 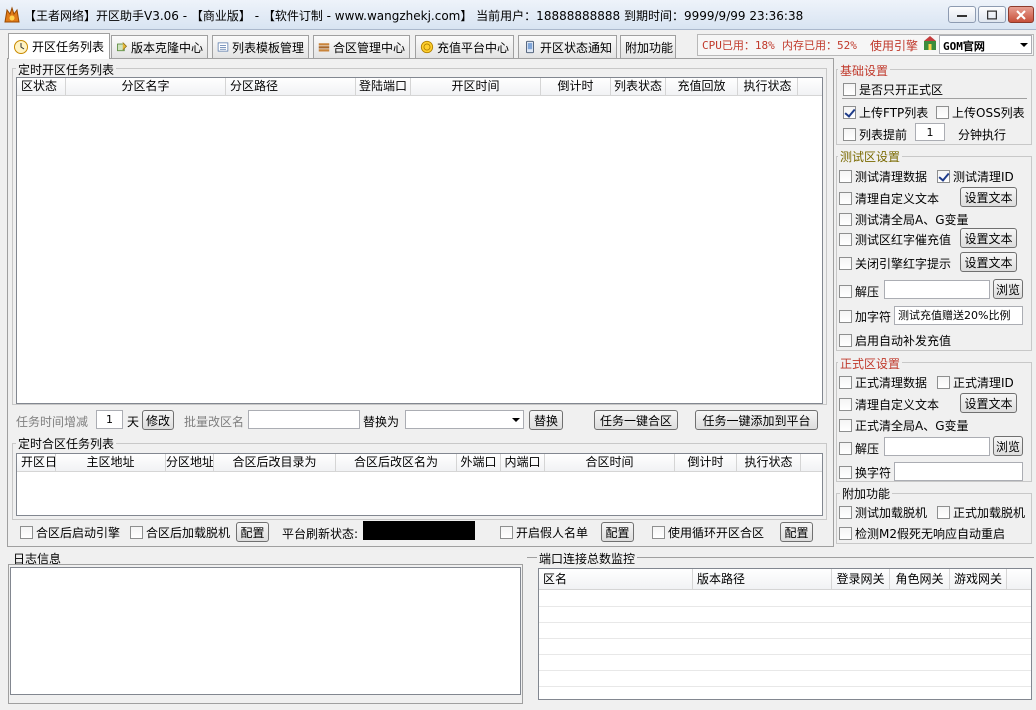 What do you see at coordinates (883, 512) in the screenshot?
I see `test-load-offline-checkbox: 测试加载脱机` at bounding box center [883, 512].